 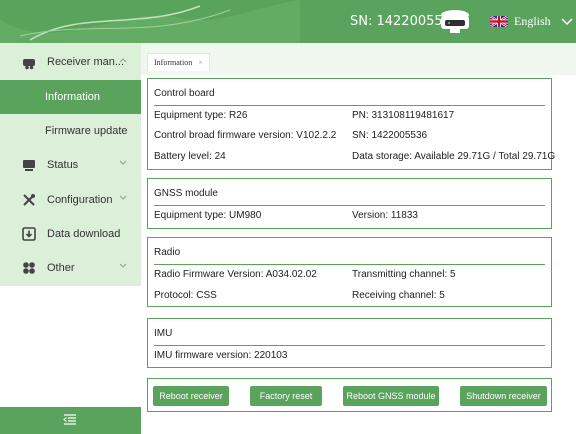 What do you see at coordinates (404, 274) in the screenshot?
I see `transmitting-channel-value: Transmitting channel: 5` at bounding box center [404, 274].